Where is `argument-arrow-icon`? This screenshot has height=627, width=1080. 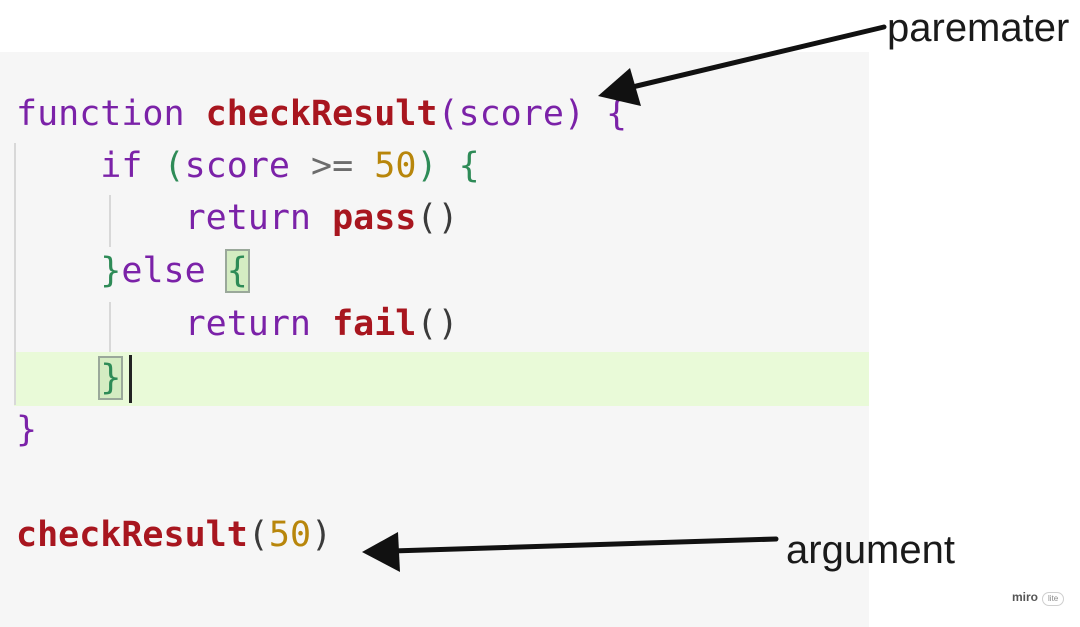
argument-arrow-icon is located at coordinates (570, 552).